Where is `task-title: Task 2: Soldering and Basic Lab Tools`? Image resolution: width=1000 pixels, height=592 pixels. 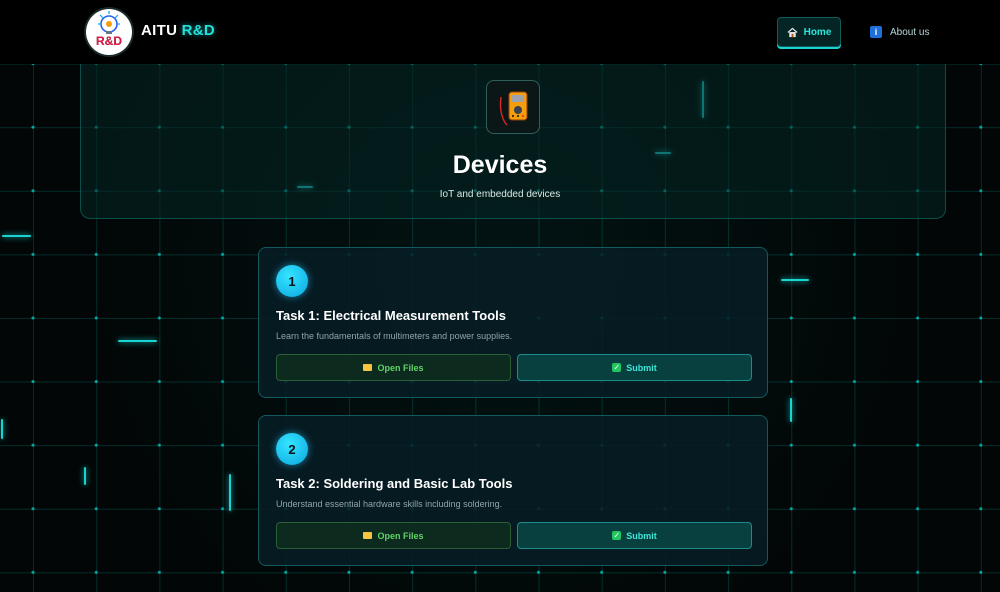 task-title: Task 2: Soldering and Basic Lab Tools is located at coordinates (394, 483).